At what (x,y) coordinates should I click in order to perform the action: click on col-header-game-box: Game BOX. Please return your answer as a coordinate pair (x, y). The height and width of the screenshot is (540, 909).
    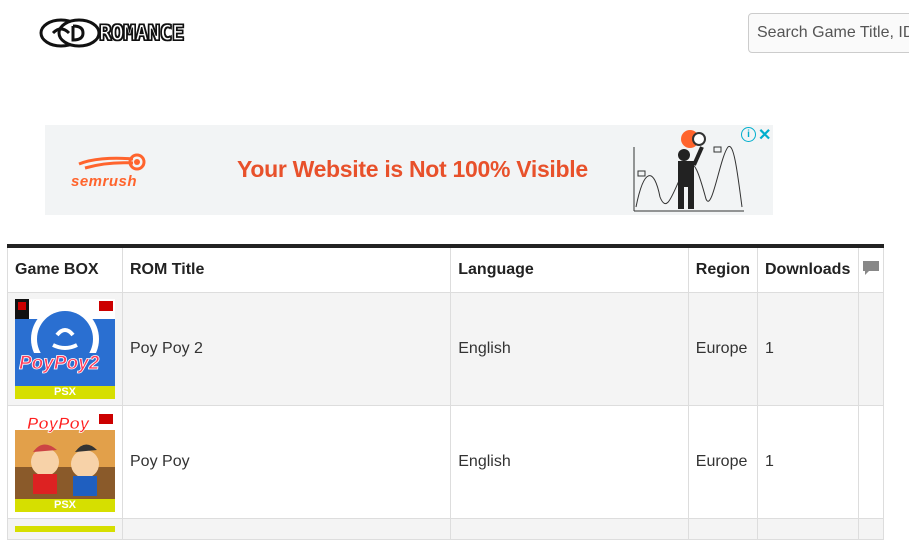
    Looking at the image, I should click on (65, 269).